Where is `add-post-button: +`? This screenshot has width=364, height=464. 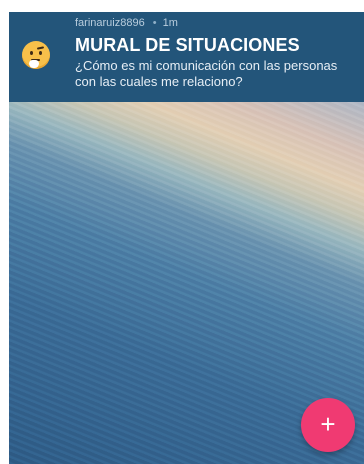
add-post-button: + is located at coordinates (328, 425).